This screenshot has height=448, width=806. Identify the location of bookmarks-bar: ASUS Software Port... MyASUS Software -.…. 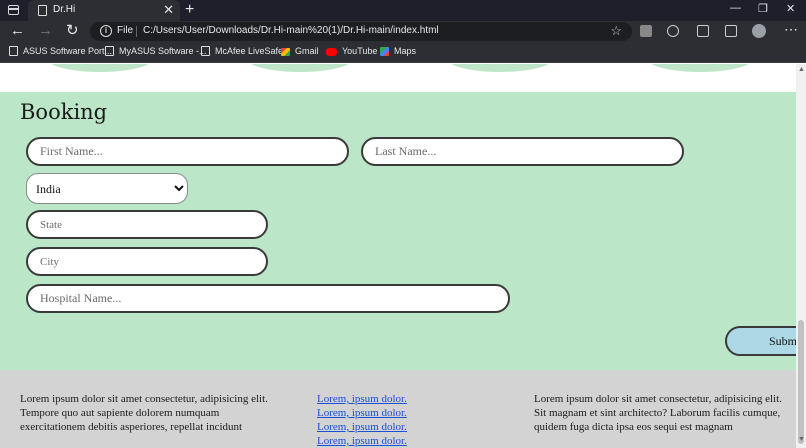
(403, 52).